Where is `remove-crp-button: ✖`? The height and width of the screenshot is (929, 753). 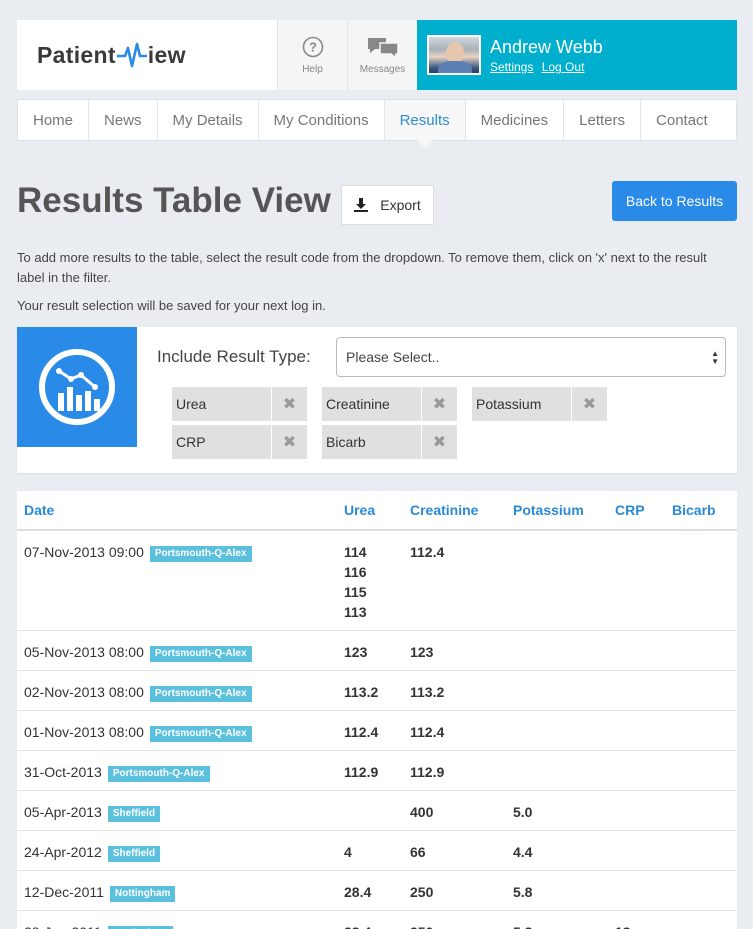 remove-crp-button: ✖ is located at coordinates (289, 442).